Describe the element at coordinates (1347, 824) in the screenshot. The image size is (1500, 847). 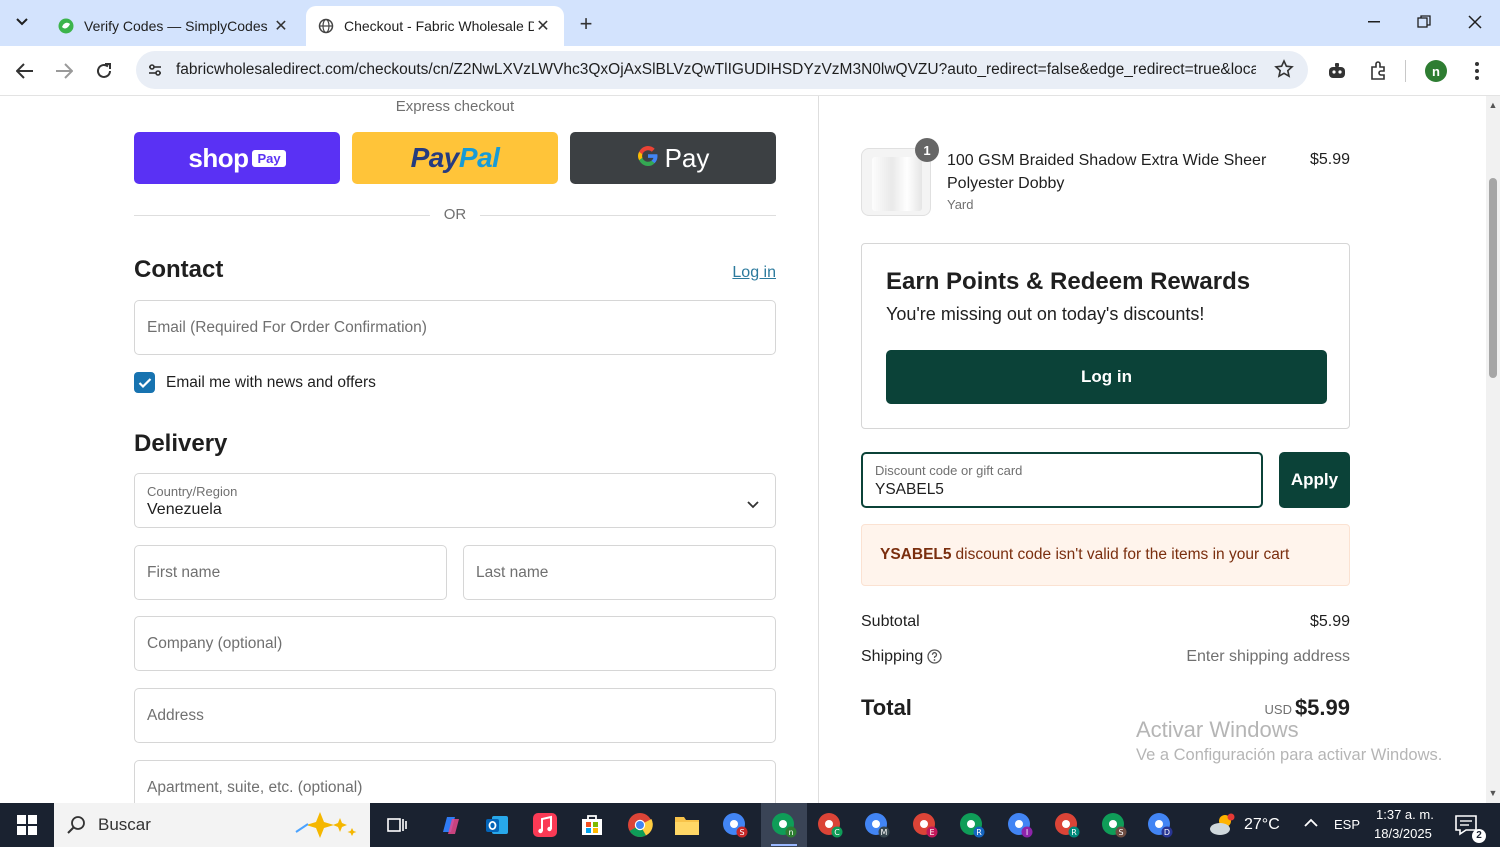
I see `input-language: ESP` at that location.